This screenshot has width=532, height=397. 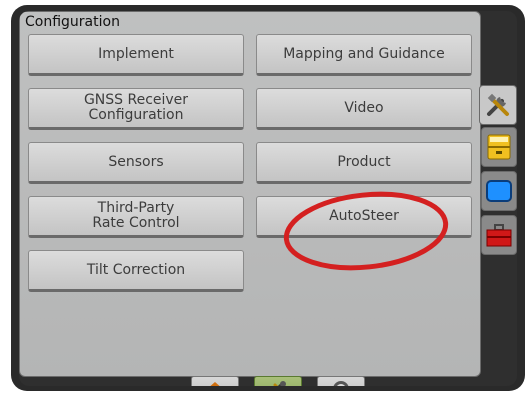 I want to click on mapping-guidance-label: Mapping and Guidance, so click(x=364, y=53).